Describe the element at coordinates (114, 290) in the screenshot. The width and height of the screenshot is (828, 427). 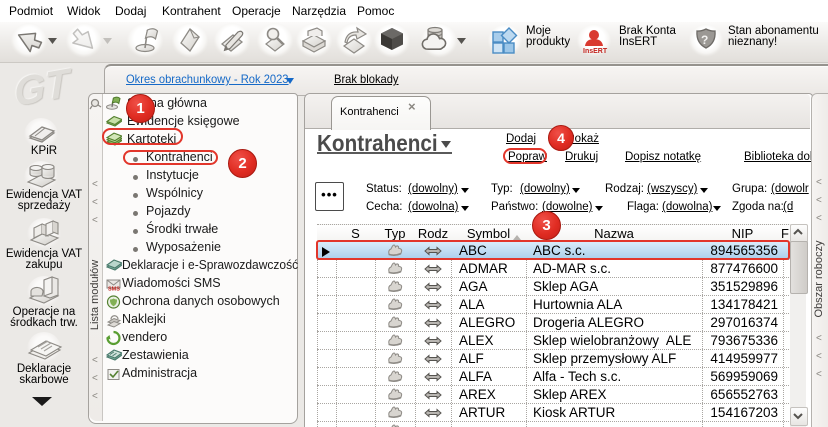
I see `svg-text: SMS` at that location.